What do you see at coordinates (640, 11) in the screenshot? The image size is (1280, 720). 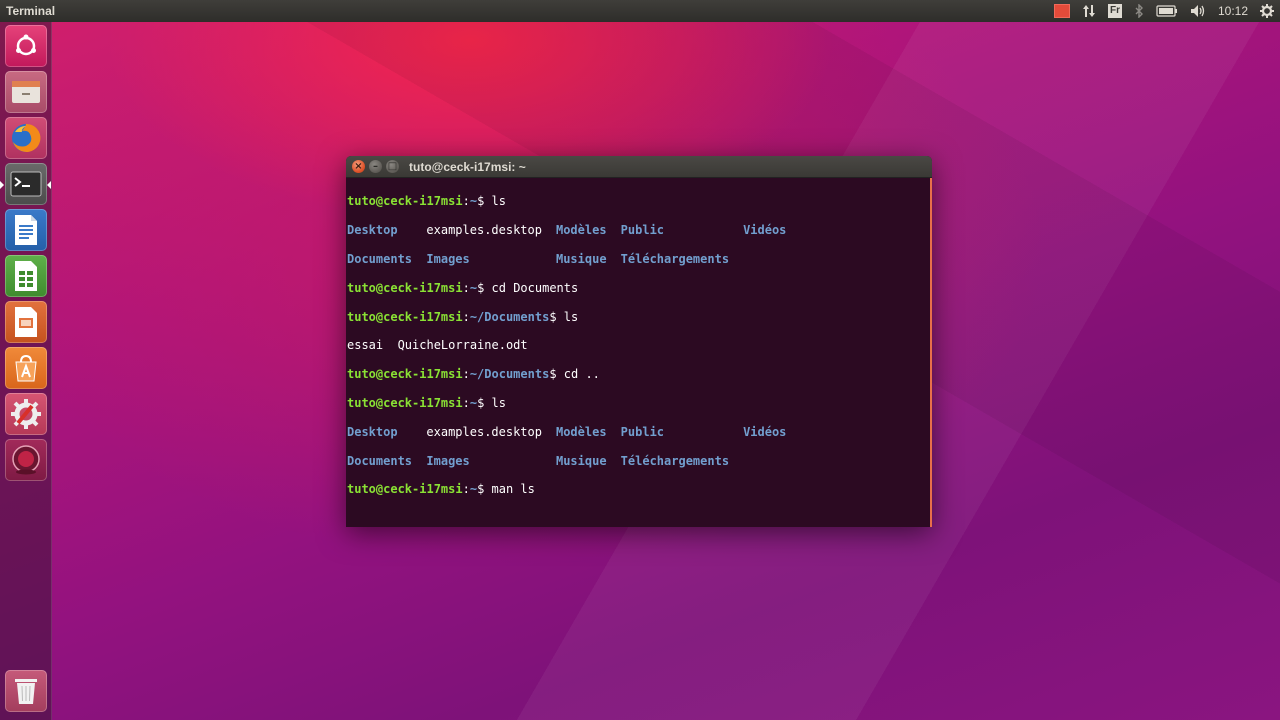 I see `top-panel: Terminal Fr 10:12` at bounding box center [640, 11].